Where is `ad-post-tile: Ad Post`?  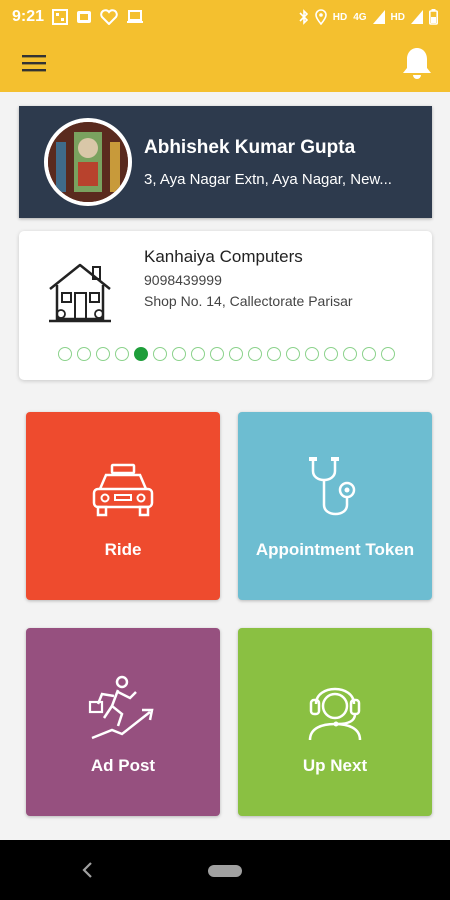 ad-post-tile: Ad Post is located at coordinates (123, 722).